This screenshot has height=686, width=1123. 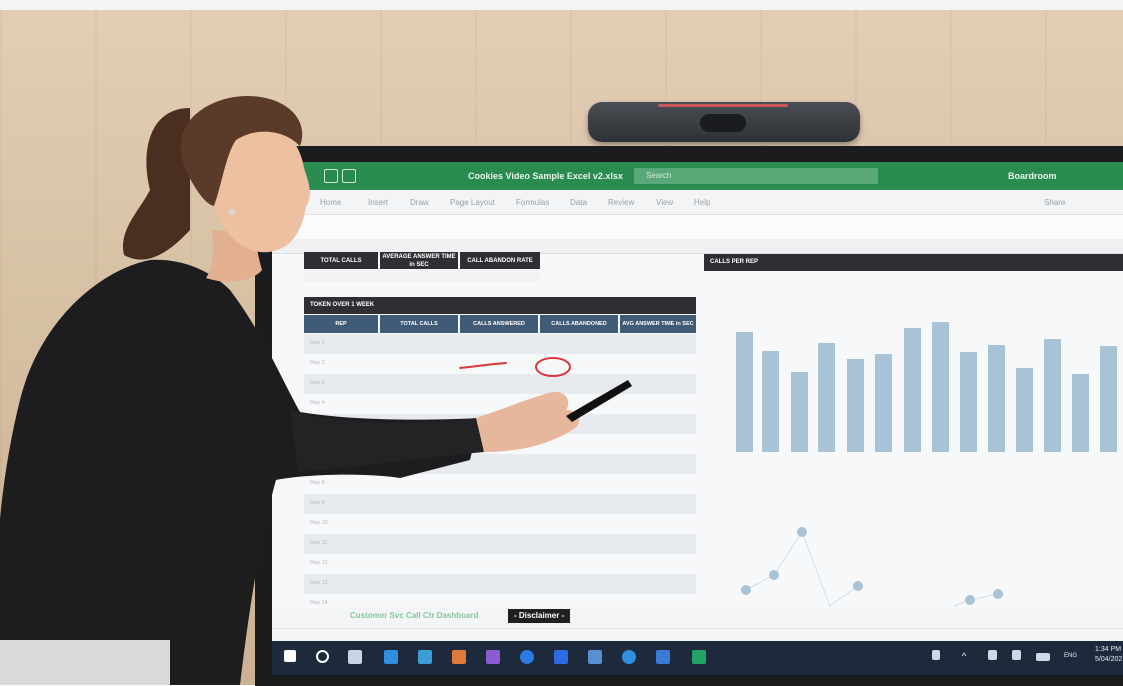 What do you see at coordinates (936, 655) in the screenshot?
I see `pen-icon` at bounding box center [936, 655].